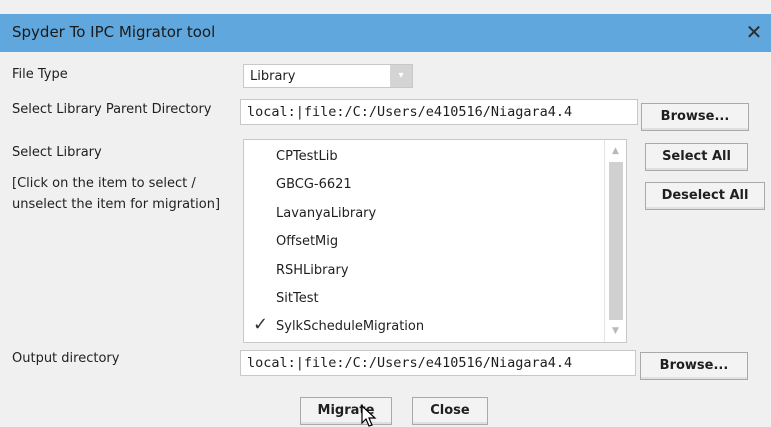 Image resolution: width=771 pixels, height=427 pixels. Describe the element at coordinates (66, 358) in the screenshot. I see `output-directory-label: Output directory` at that location.